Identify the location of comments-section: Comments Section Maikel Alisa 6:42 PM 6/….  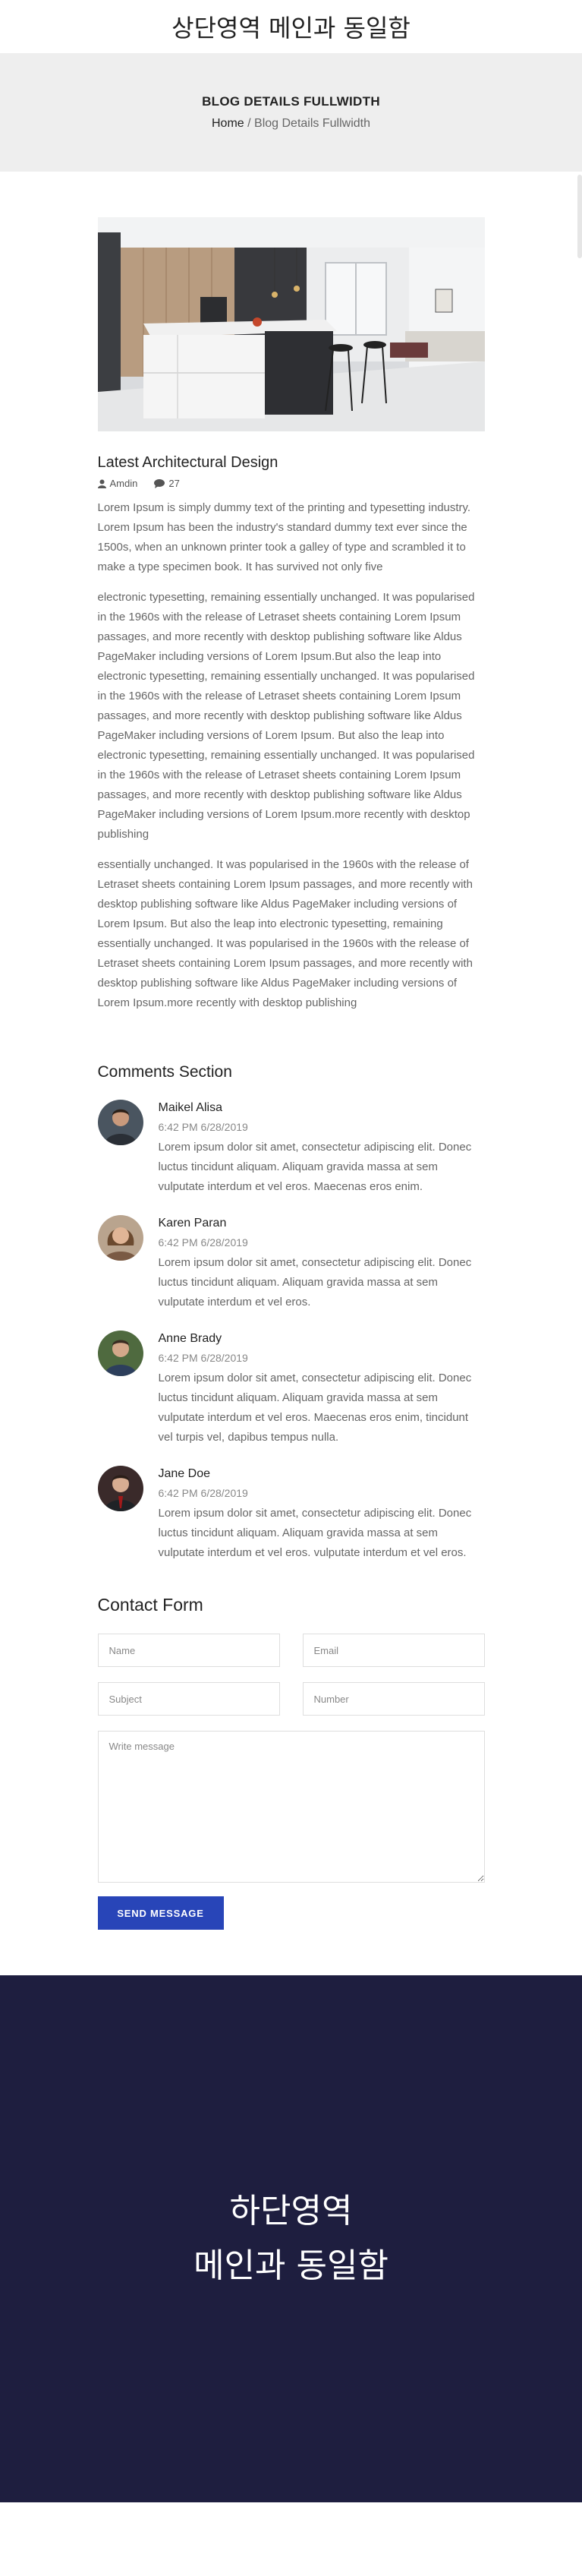
(291, 1313).